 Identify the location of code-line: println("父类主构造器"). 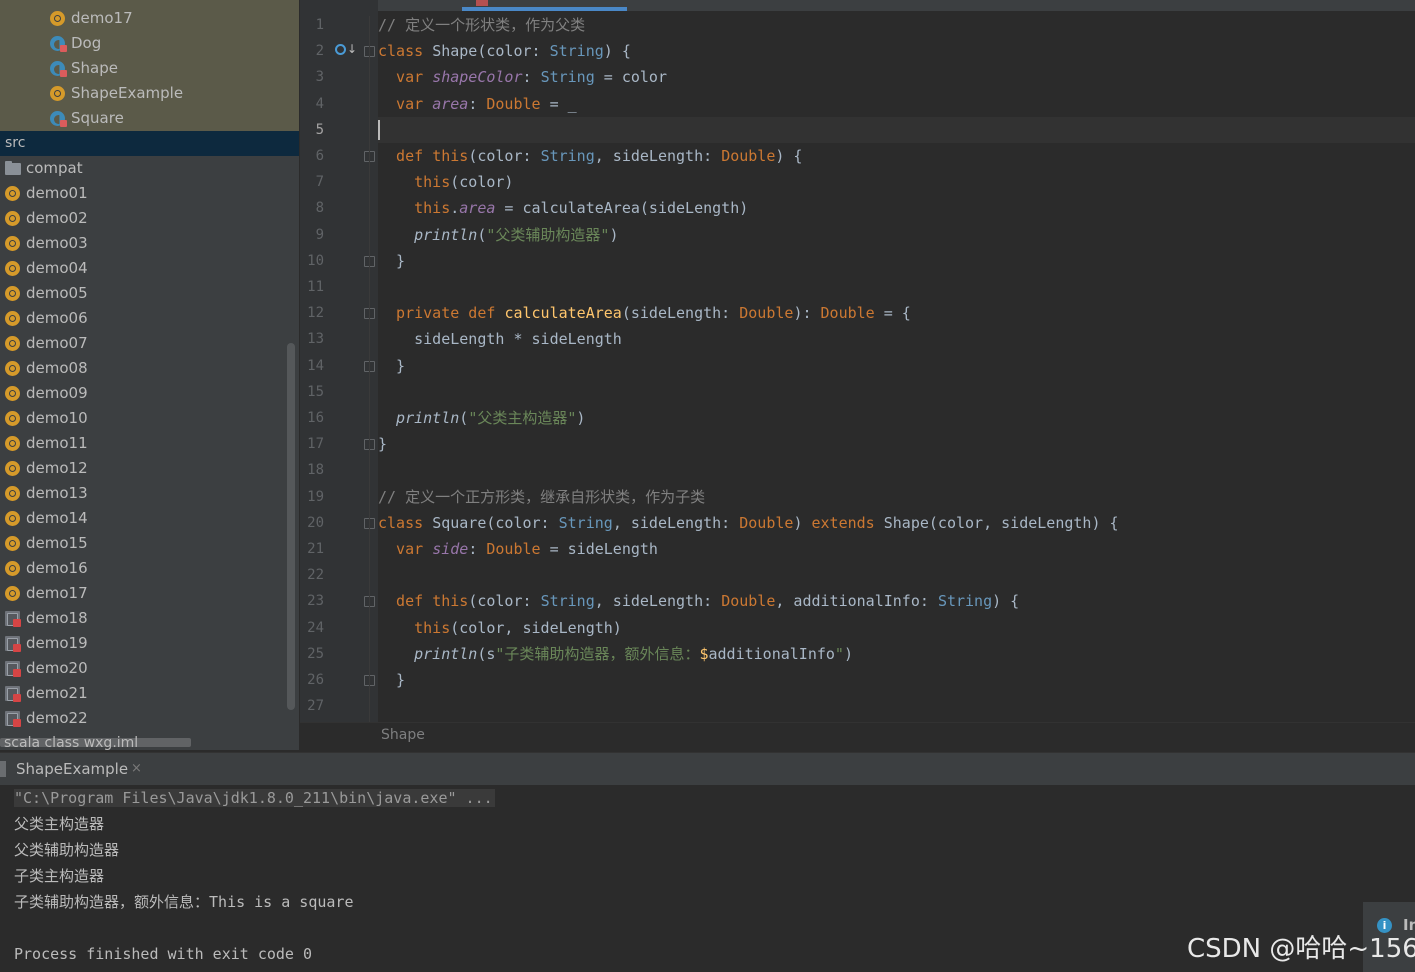
(481, 418).